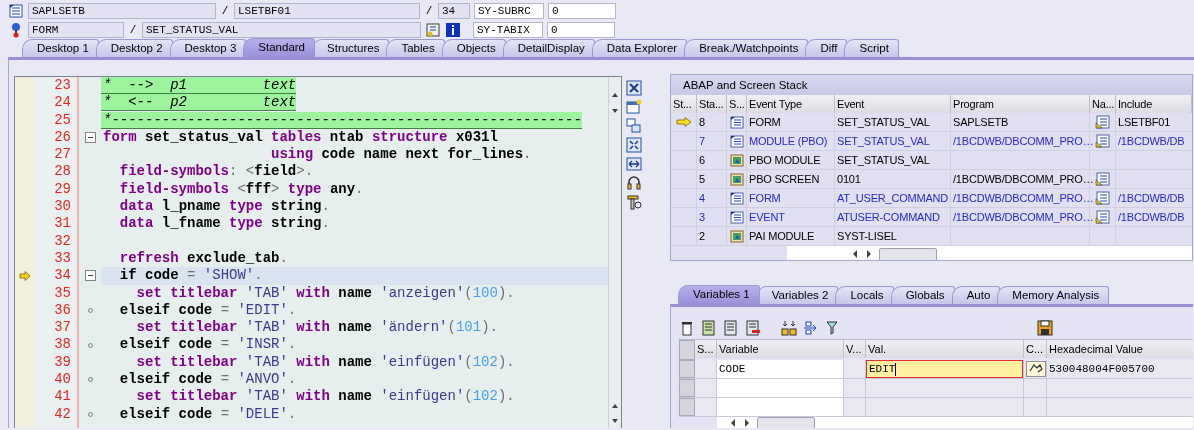  I want to click on tab: Variables 1, so click(719, 294).